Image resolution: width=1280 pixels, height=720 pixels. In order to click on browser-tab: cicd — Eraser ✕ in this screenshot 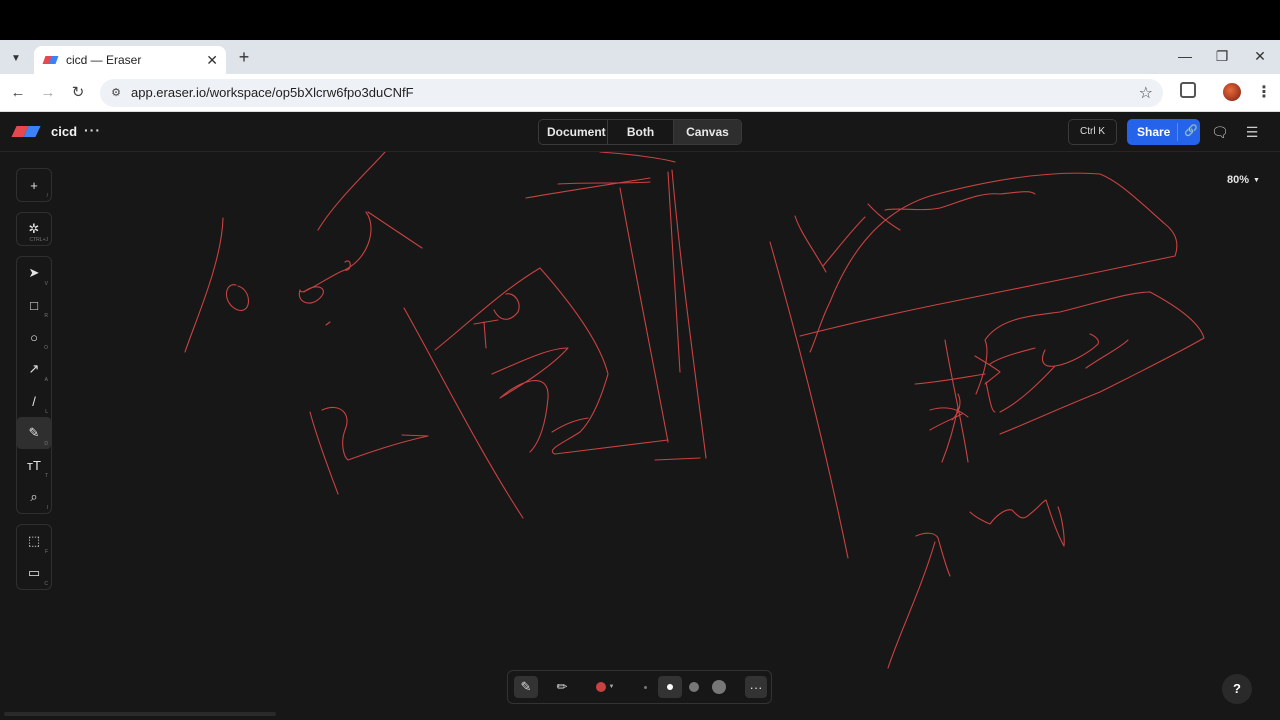, I will do `click(130, 60)`.